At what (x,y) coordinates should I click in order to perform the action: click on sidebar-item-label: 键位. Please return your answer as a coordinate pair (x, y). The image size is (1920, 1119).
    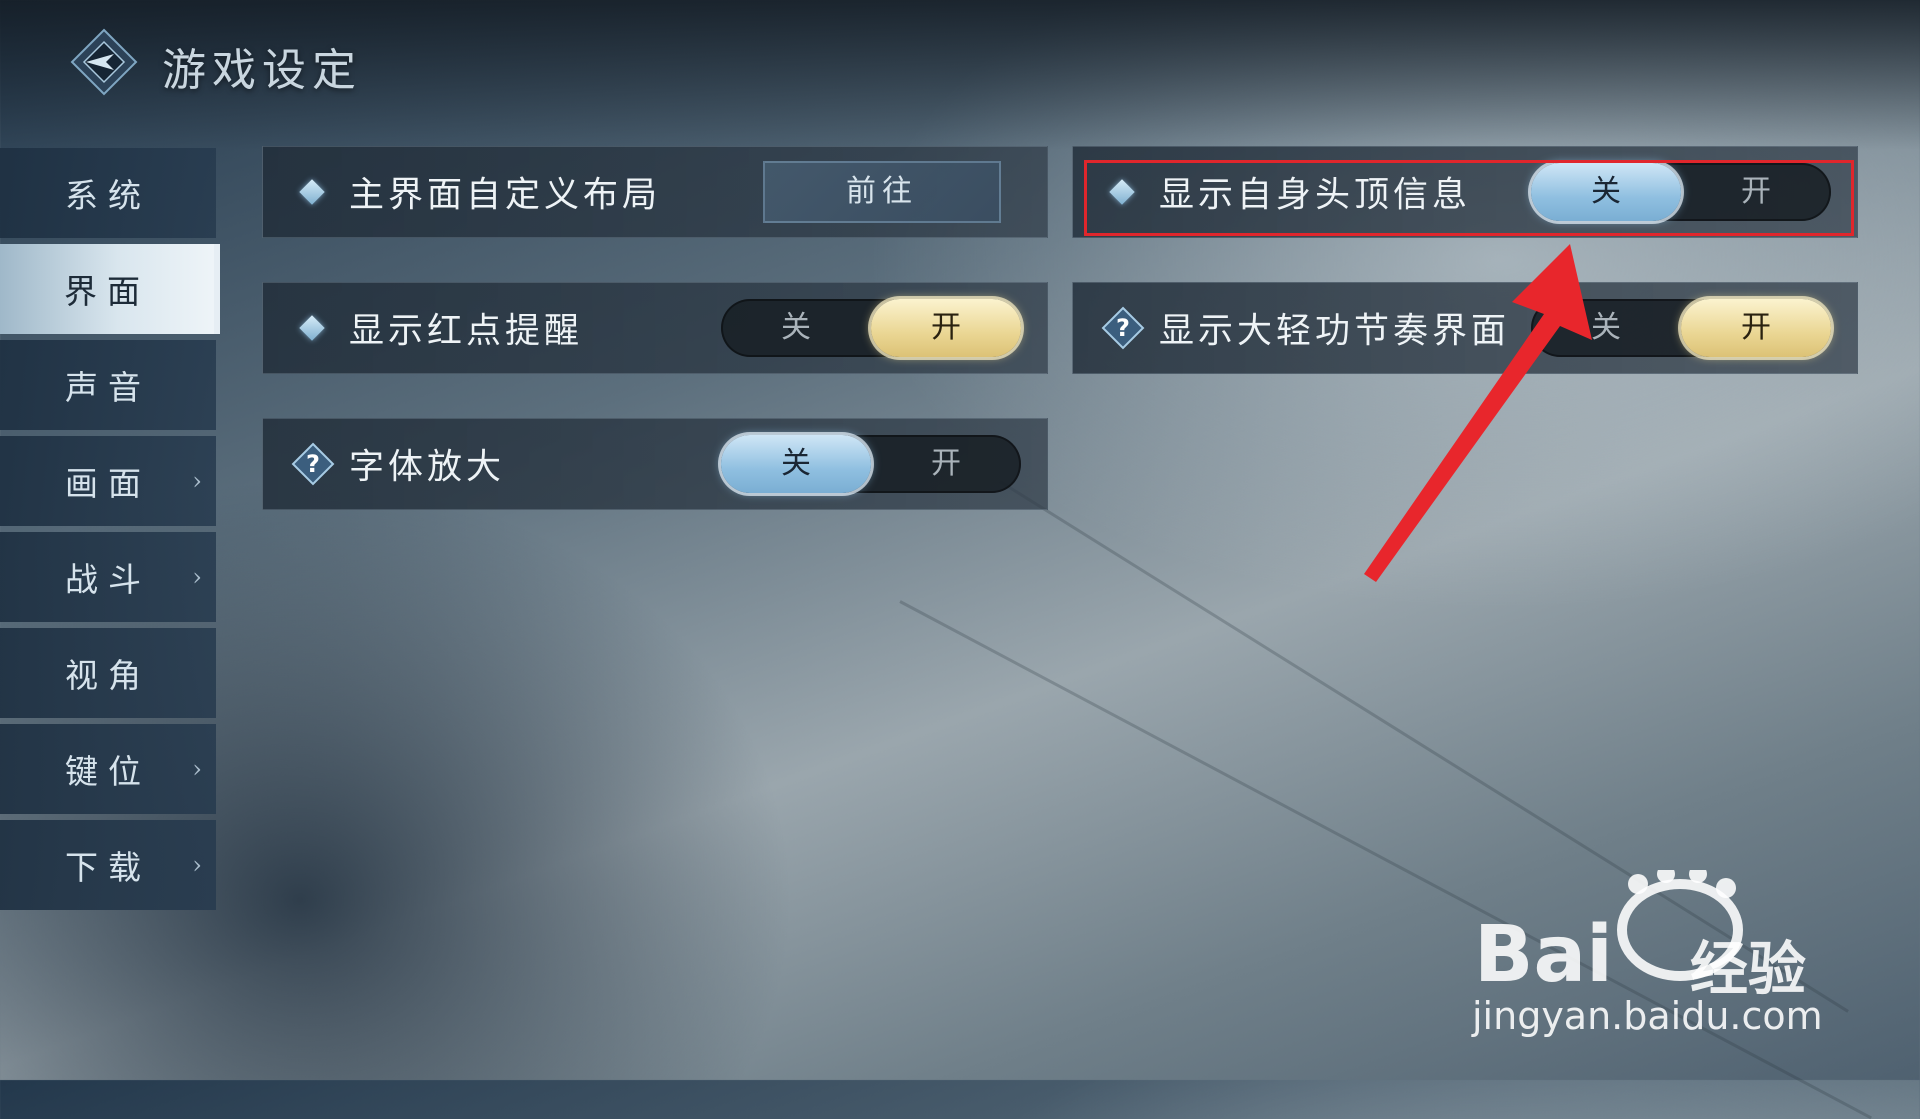
    Looking at the image, I should click on (108, 771).